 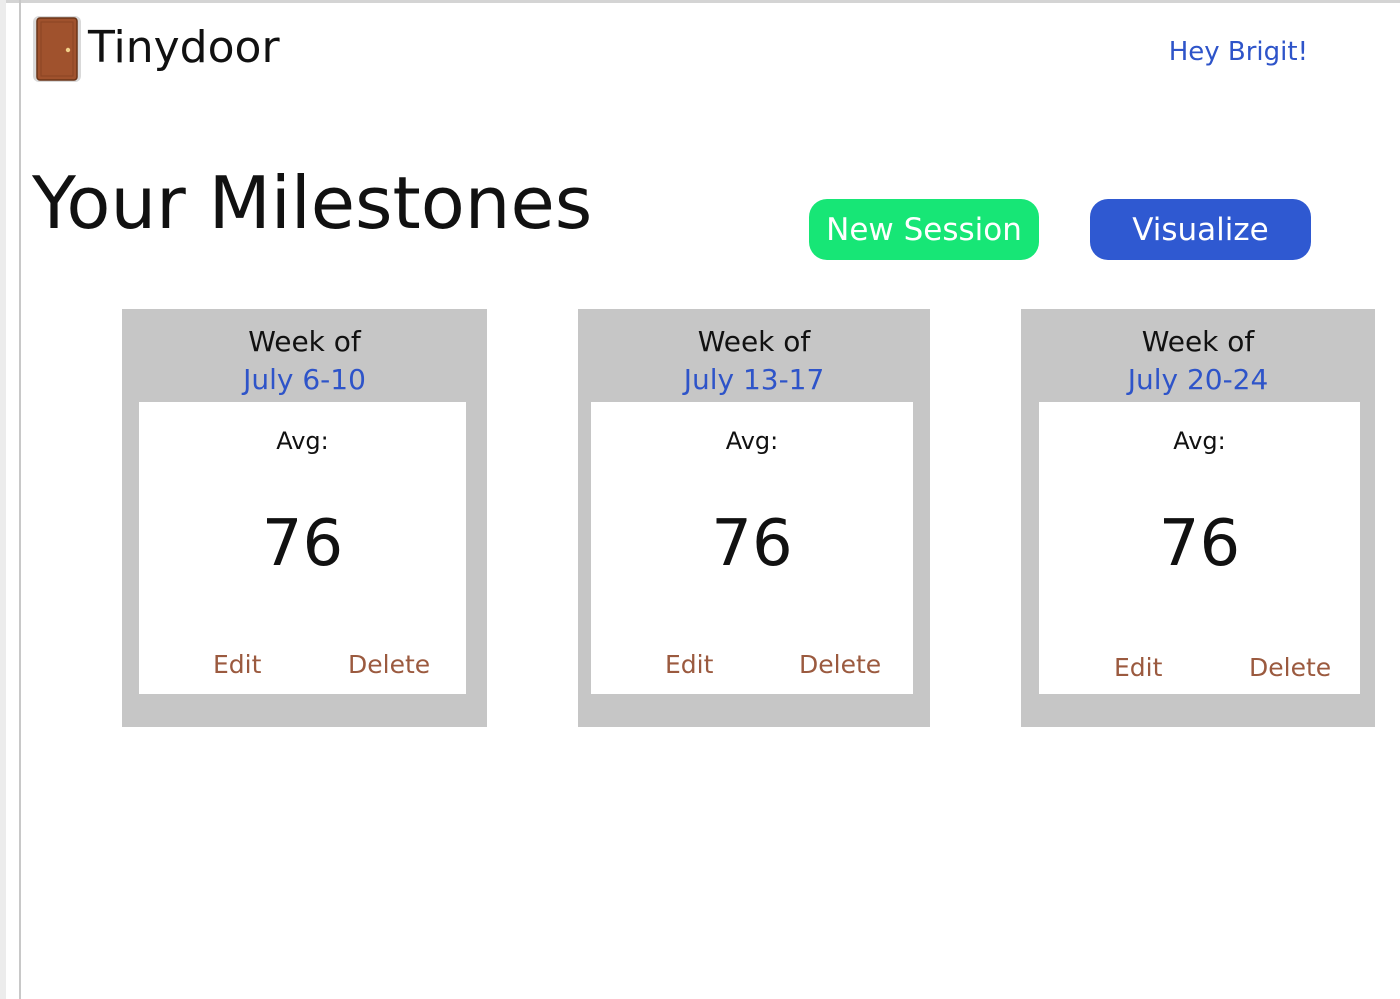 I want to click on door-icon, so click(x=57, y=49).